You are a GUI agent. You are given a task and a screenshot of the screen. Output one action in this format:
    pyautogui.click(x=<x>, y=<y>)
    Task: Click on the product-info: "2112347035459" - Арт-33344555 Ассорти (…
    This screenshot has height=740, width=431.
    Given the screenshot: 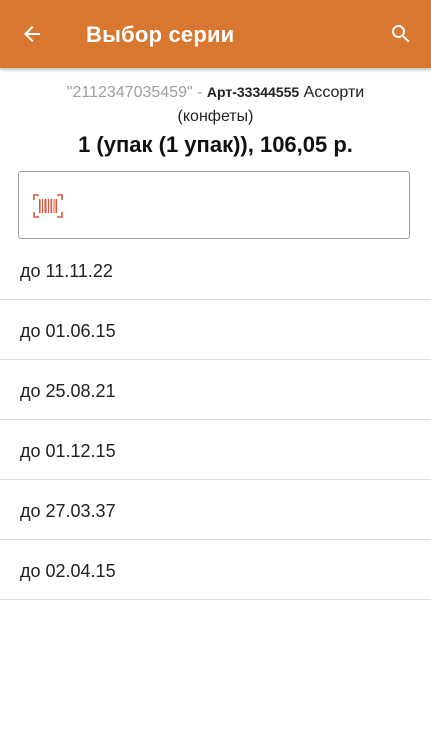 What is the action you would take?
    pyautogui.click(x=215, y=120)
    